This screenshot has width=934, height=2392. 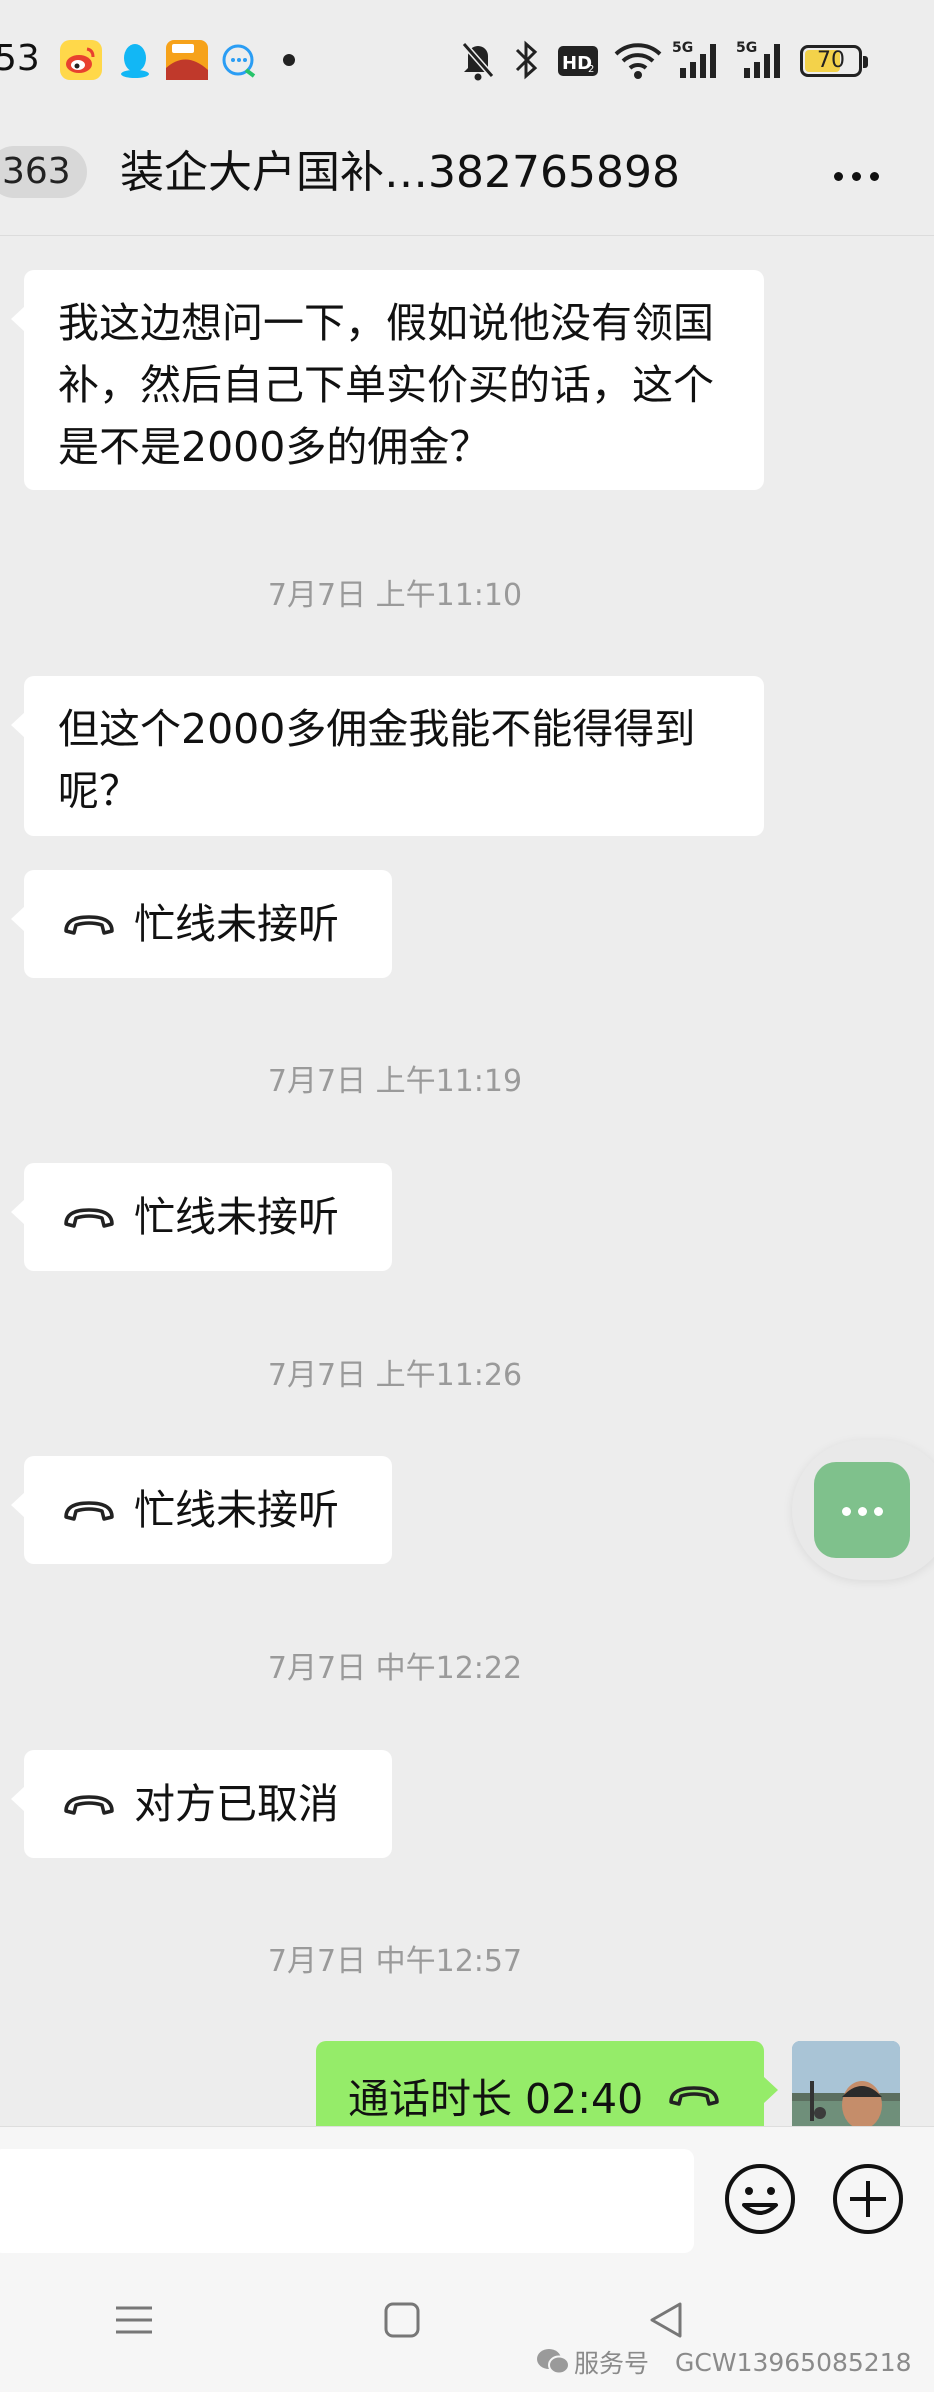 What do you see at coordinates (395, 1375) in the screenshot?
I see `timestamp: 7月7日 上午11:26` at bounding box center [395, 1375].